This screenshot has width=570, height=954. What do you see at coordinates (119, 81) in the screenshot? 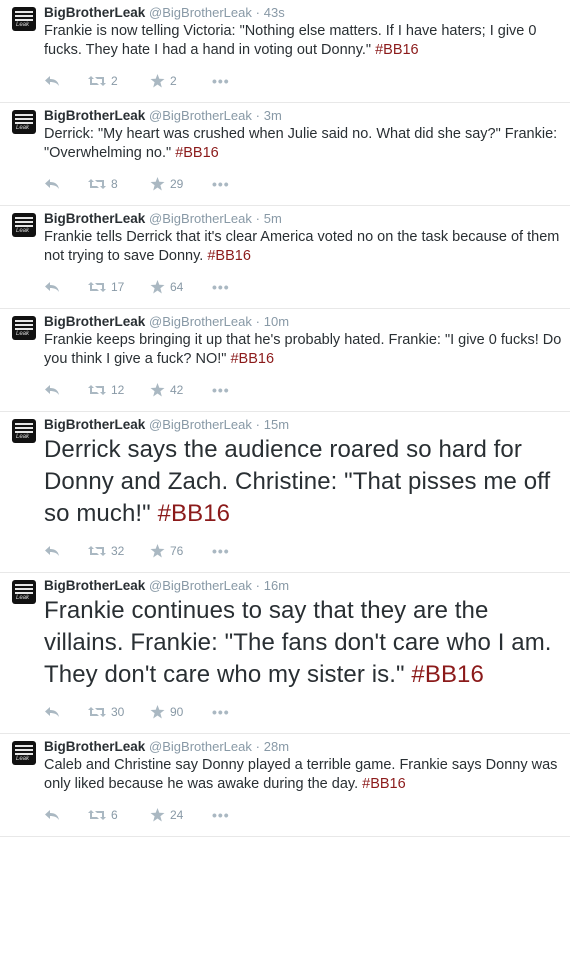
I see `retweet-button: 2` at bounding box center [119, 81].